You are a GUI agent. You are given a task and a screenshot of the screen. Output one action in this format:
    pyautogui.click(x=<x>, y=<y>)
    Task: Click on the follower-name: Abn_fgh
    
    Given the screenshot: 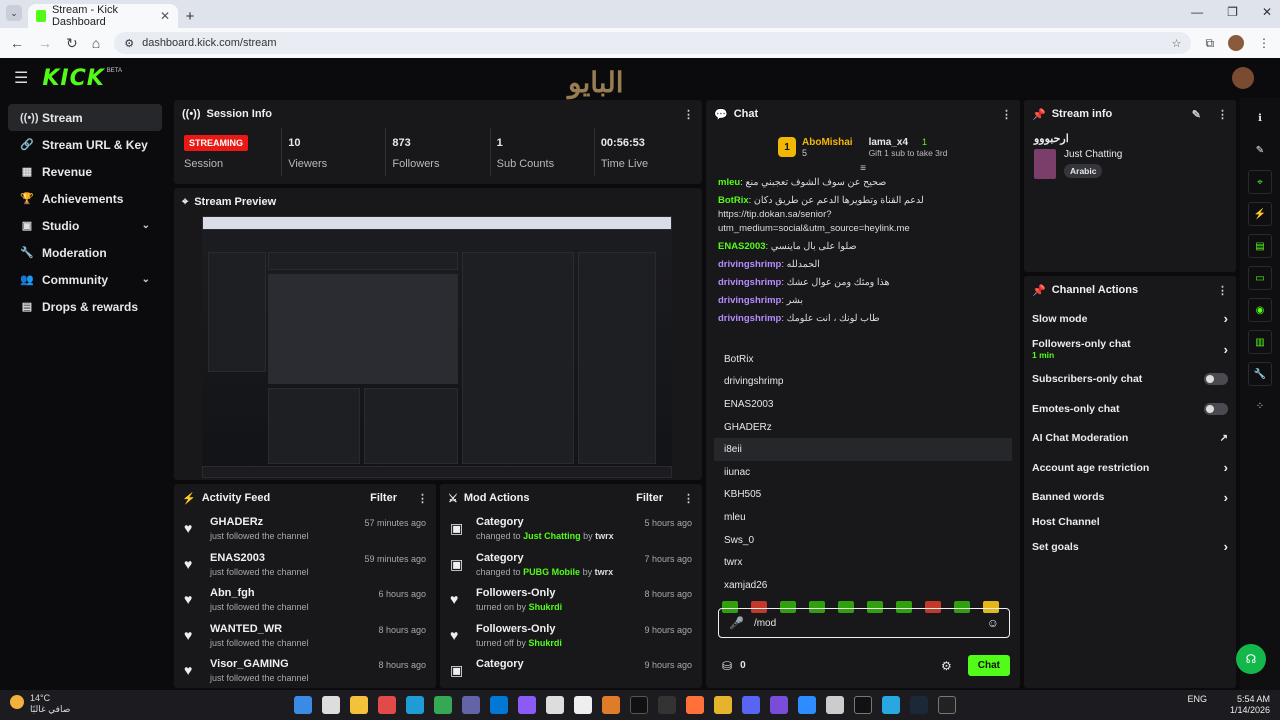 What is the action you would take?
    pyautogui.click(x=289, y=593)
    